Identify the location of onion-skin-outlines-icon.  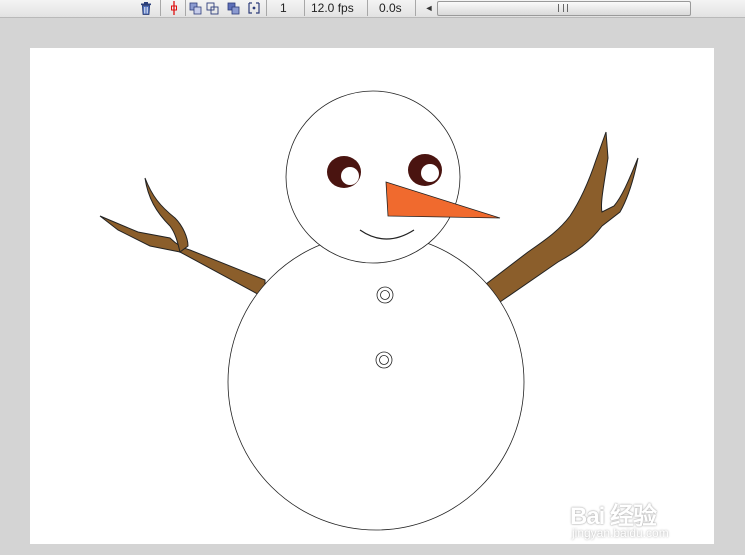
(213, 8).